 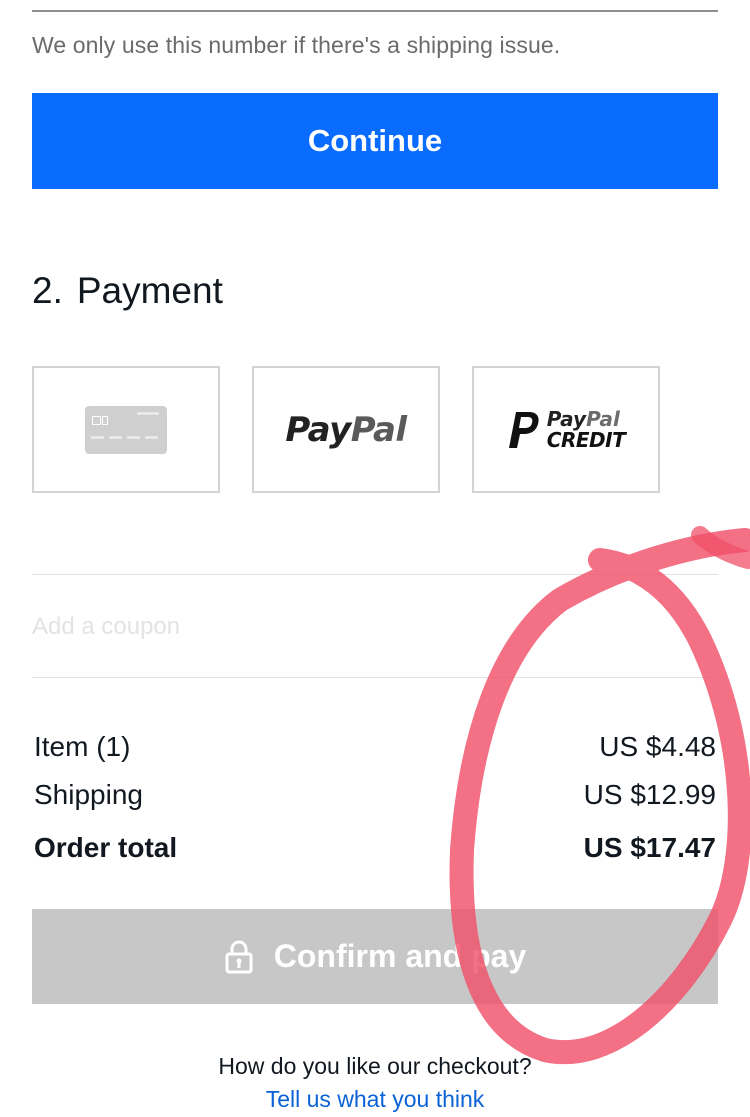 What do you see at coordinates (375, 574) in the screenshot?
I see `coupon-divider-top` at bounding box center [375, 574].